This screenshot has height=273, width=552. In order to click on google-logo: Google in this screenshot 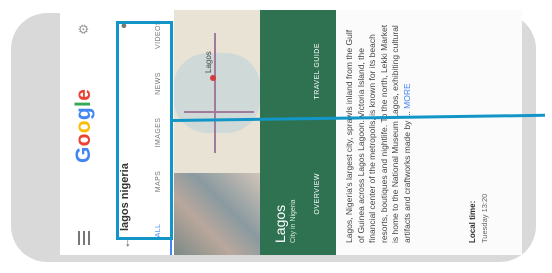, I will do `click(83, 125)`.